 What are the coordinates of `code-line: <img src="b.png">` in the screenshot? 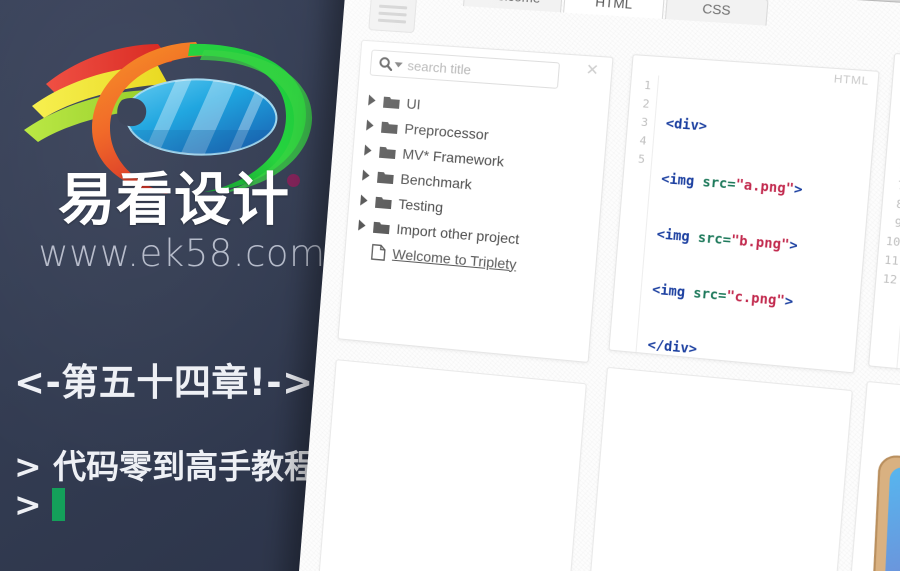 It's located at (727, 241).